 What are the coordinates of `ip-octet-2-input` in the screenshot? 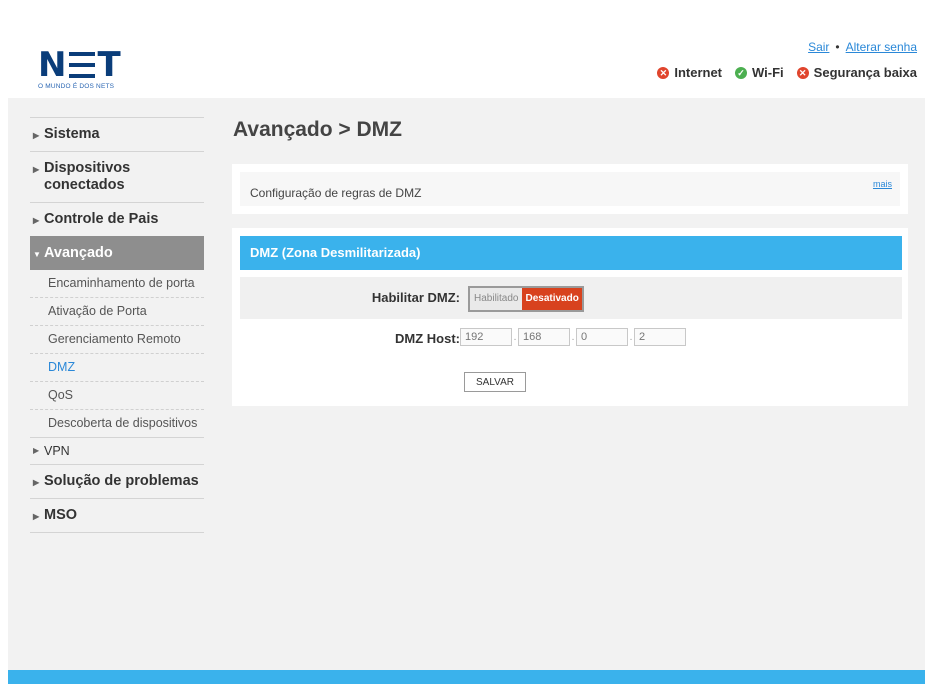 It's located at (544, 337).